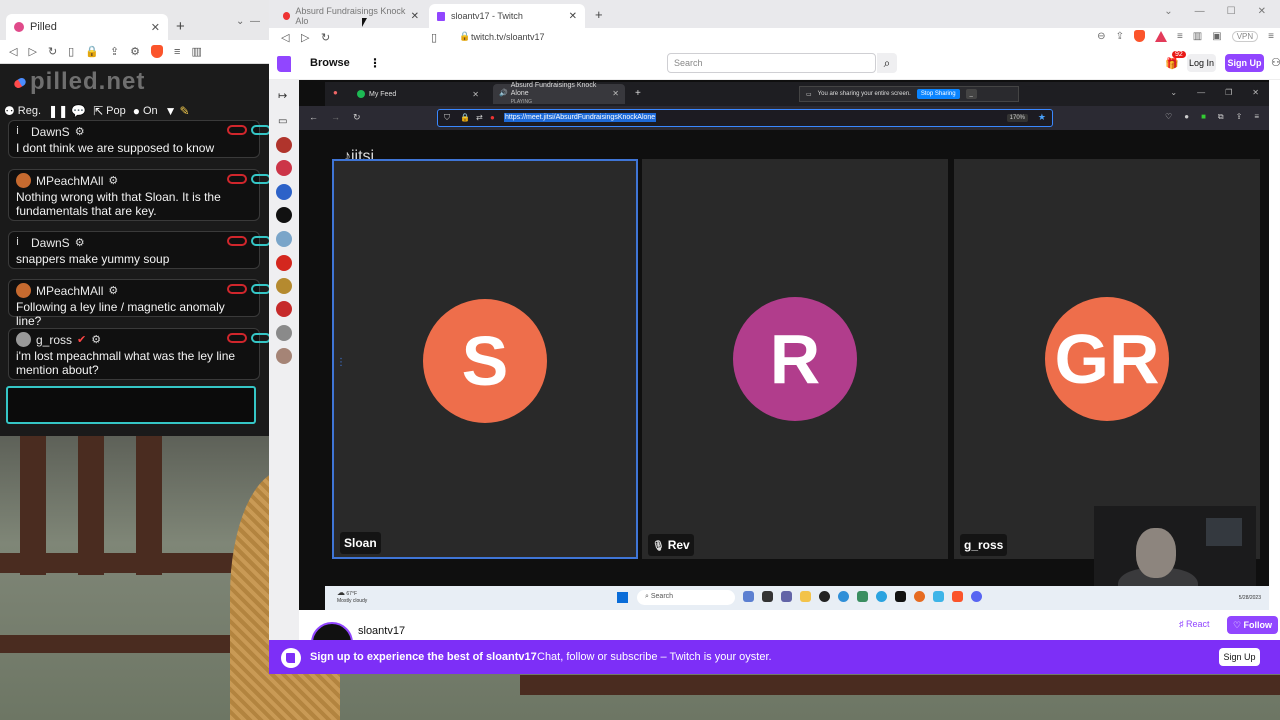 This screenshot has height=720, width=1280. What do you see at coordinates (1239, 657) in the screenshot?
I see `banner-signup-button: Sign Up` at bounding box center [1239, 657].